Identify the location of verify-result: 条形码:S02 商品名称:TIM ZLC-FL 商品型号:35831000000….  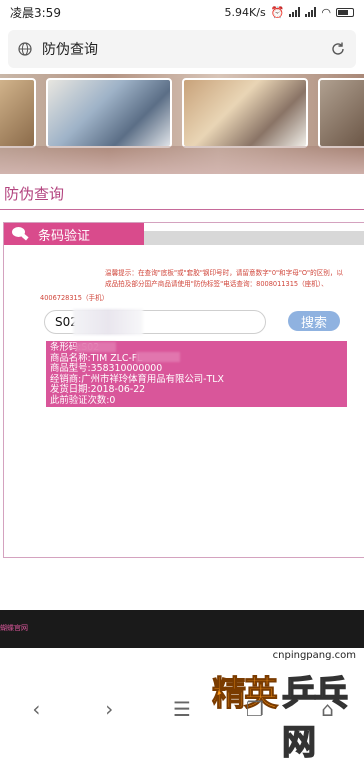
(196, 374).